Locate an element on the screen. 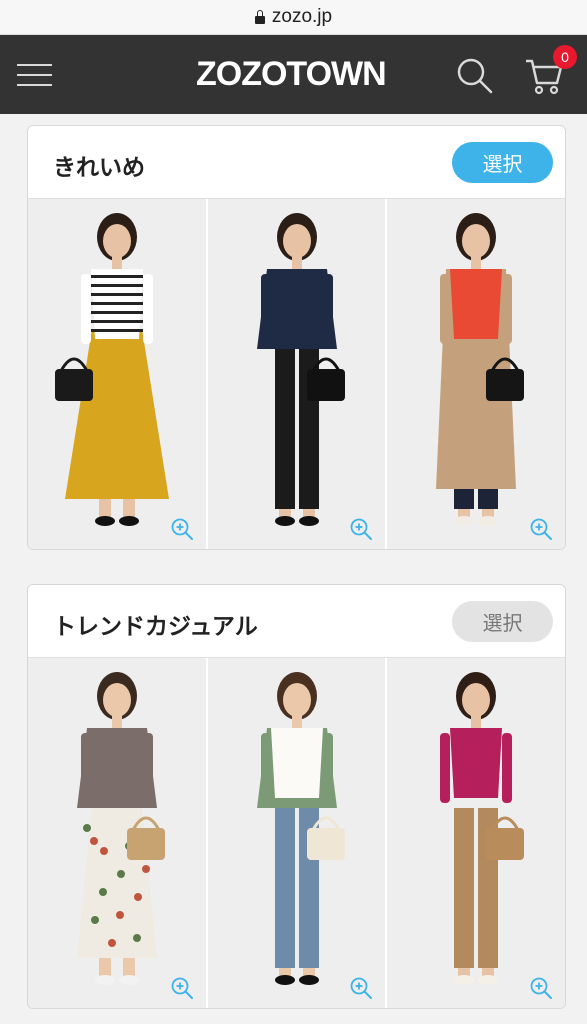 This screenshot has height=1024, width=587. card-title: きれいめ is located at coordinates (99, 168).